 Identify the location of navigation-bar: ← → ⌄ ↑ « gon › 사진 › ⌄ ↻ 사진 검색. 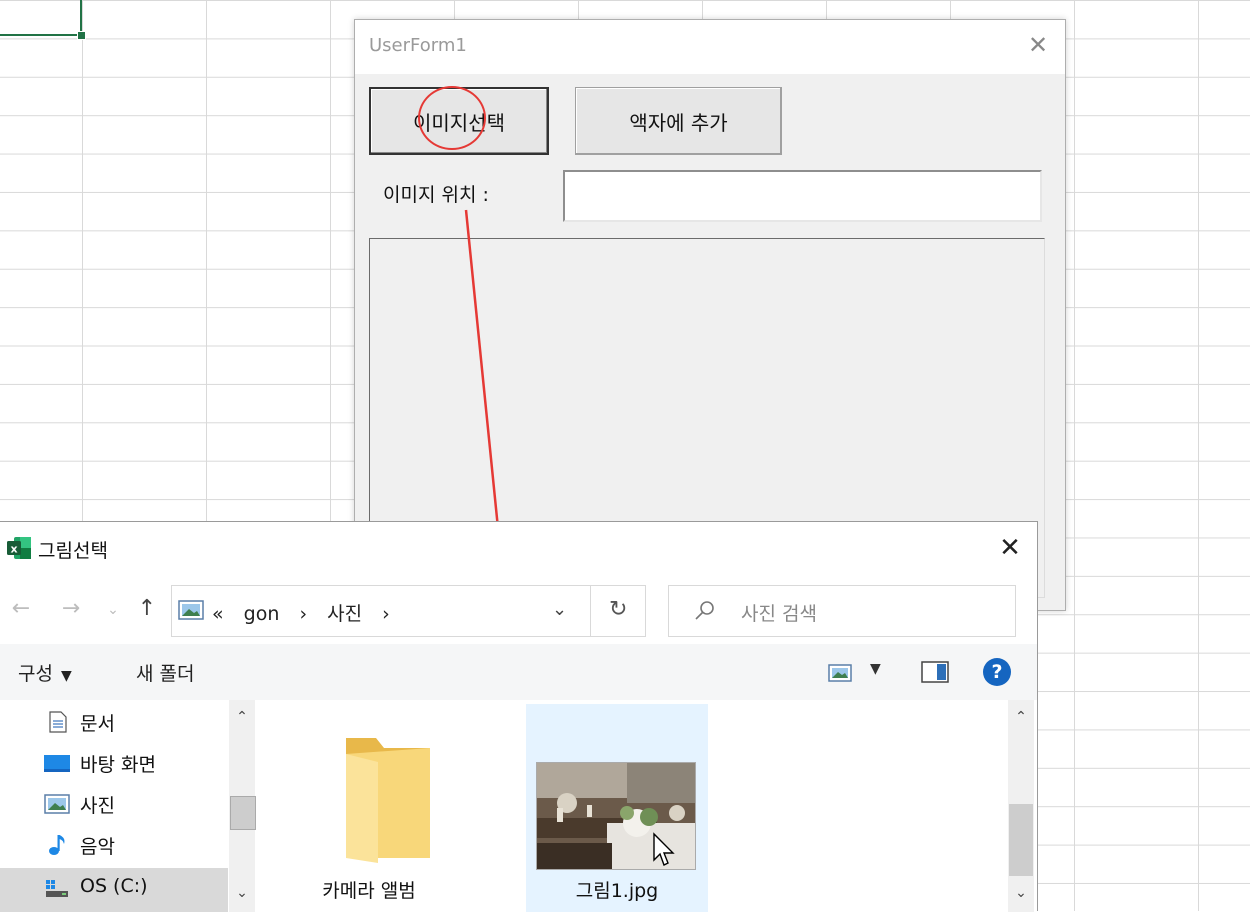
(518, 609).